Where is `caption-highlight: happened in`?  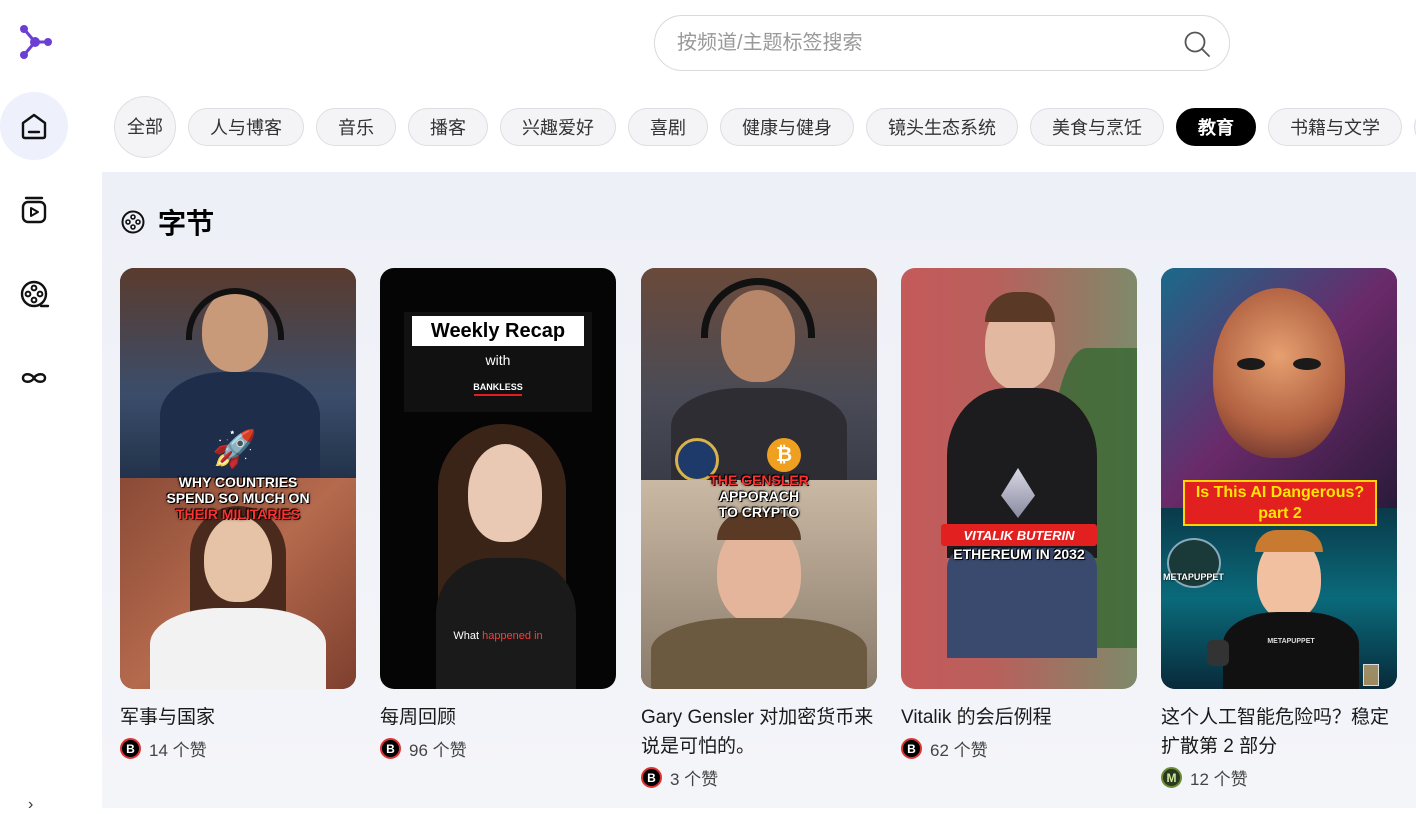 caption-highlight: happened in is located at coordinates (512, 636).